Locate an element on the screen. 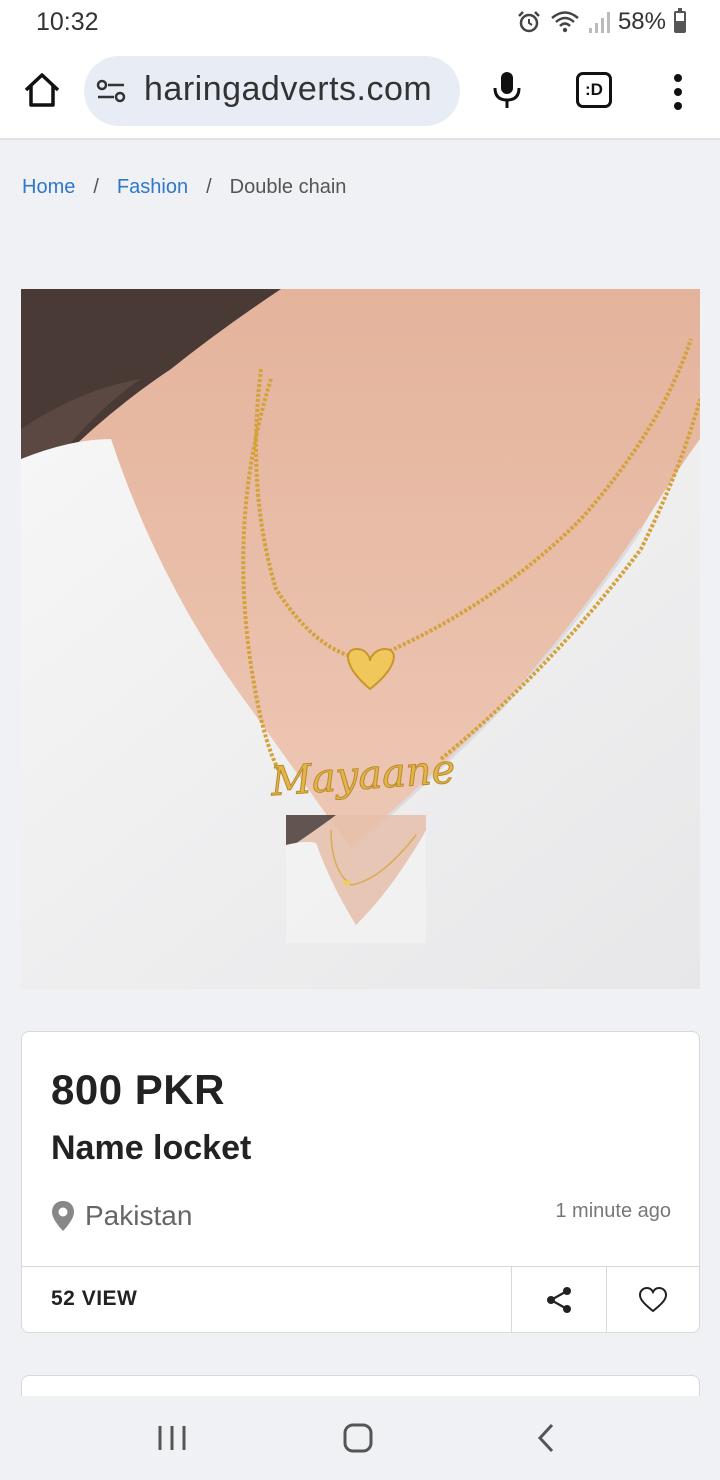 This screenshot has width=720, height=1480. home-icon is located at coordinates (42, 90).